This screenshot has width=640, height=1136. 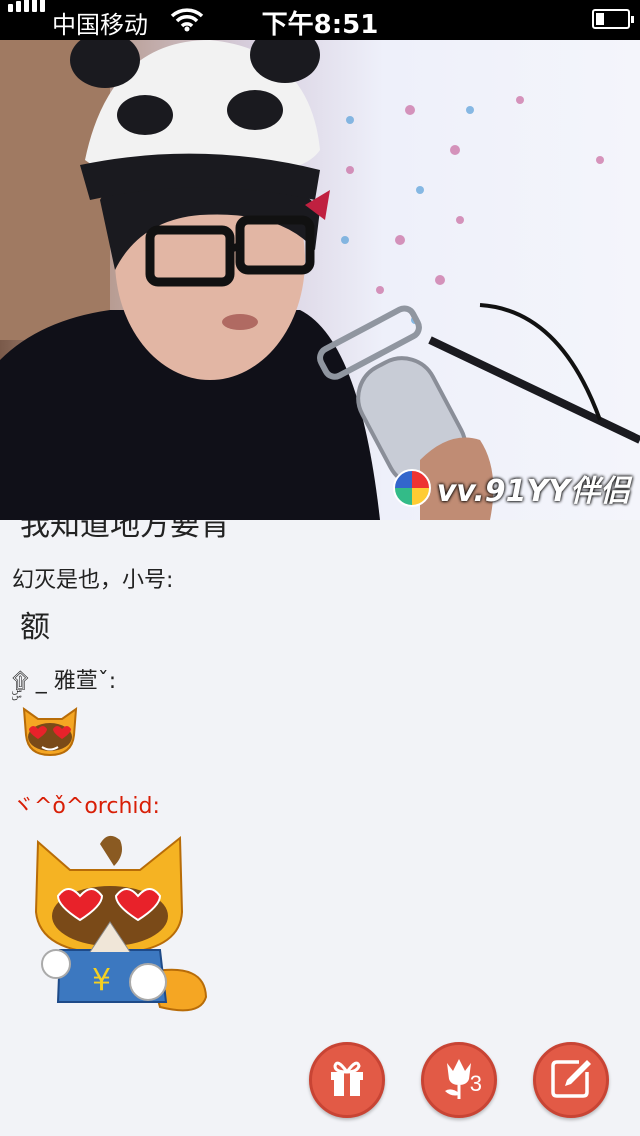 I want to click on video-watermark: vv.91YY伴侣, so click(x=511, y=488).